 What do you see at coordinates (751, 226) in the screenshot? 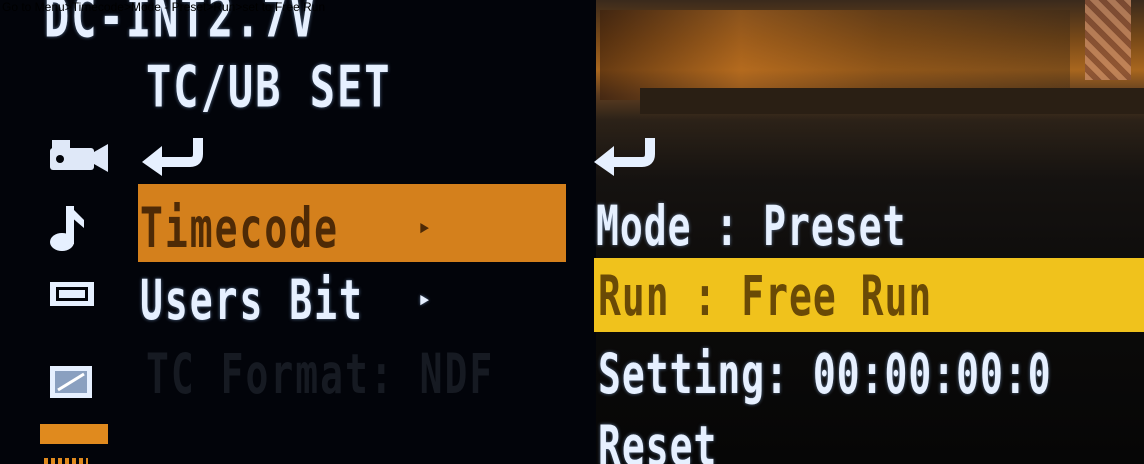
I see `mode-row: Mode : Preset` at bounding box center [751, 226].